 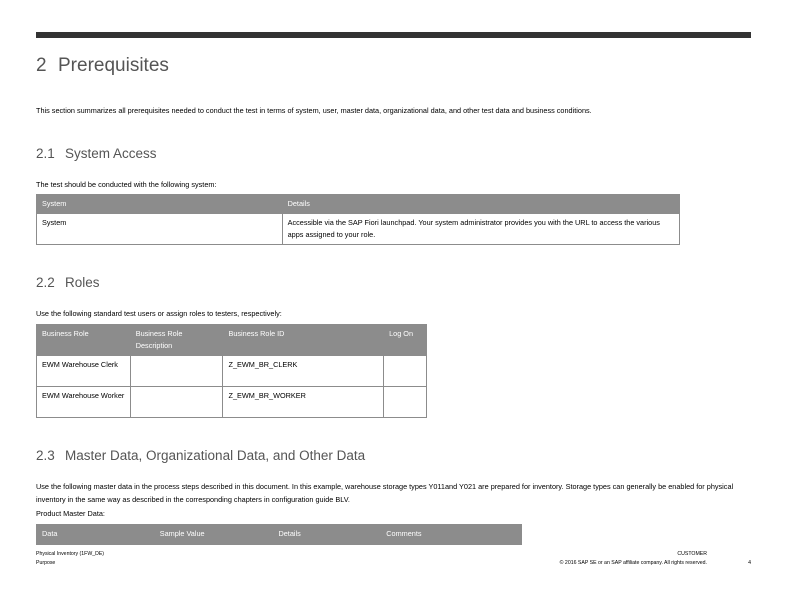 What do you see at coordinates (83, 371) in the screenshot?
I see `table-cell: EWM Warehouse Clerk` at bounding box center [83, 371].